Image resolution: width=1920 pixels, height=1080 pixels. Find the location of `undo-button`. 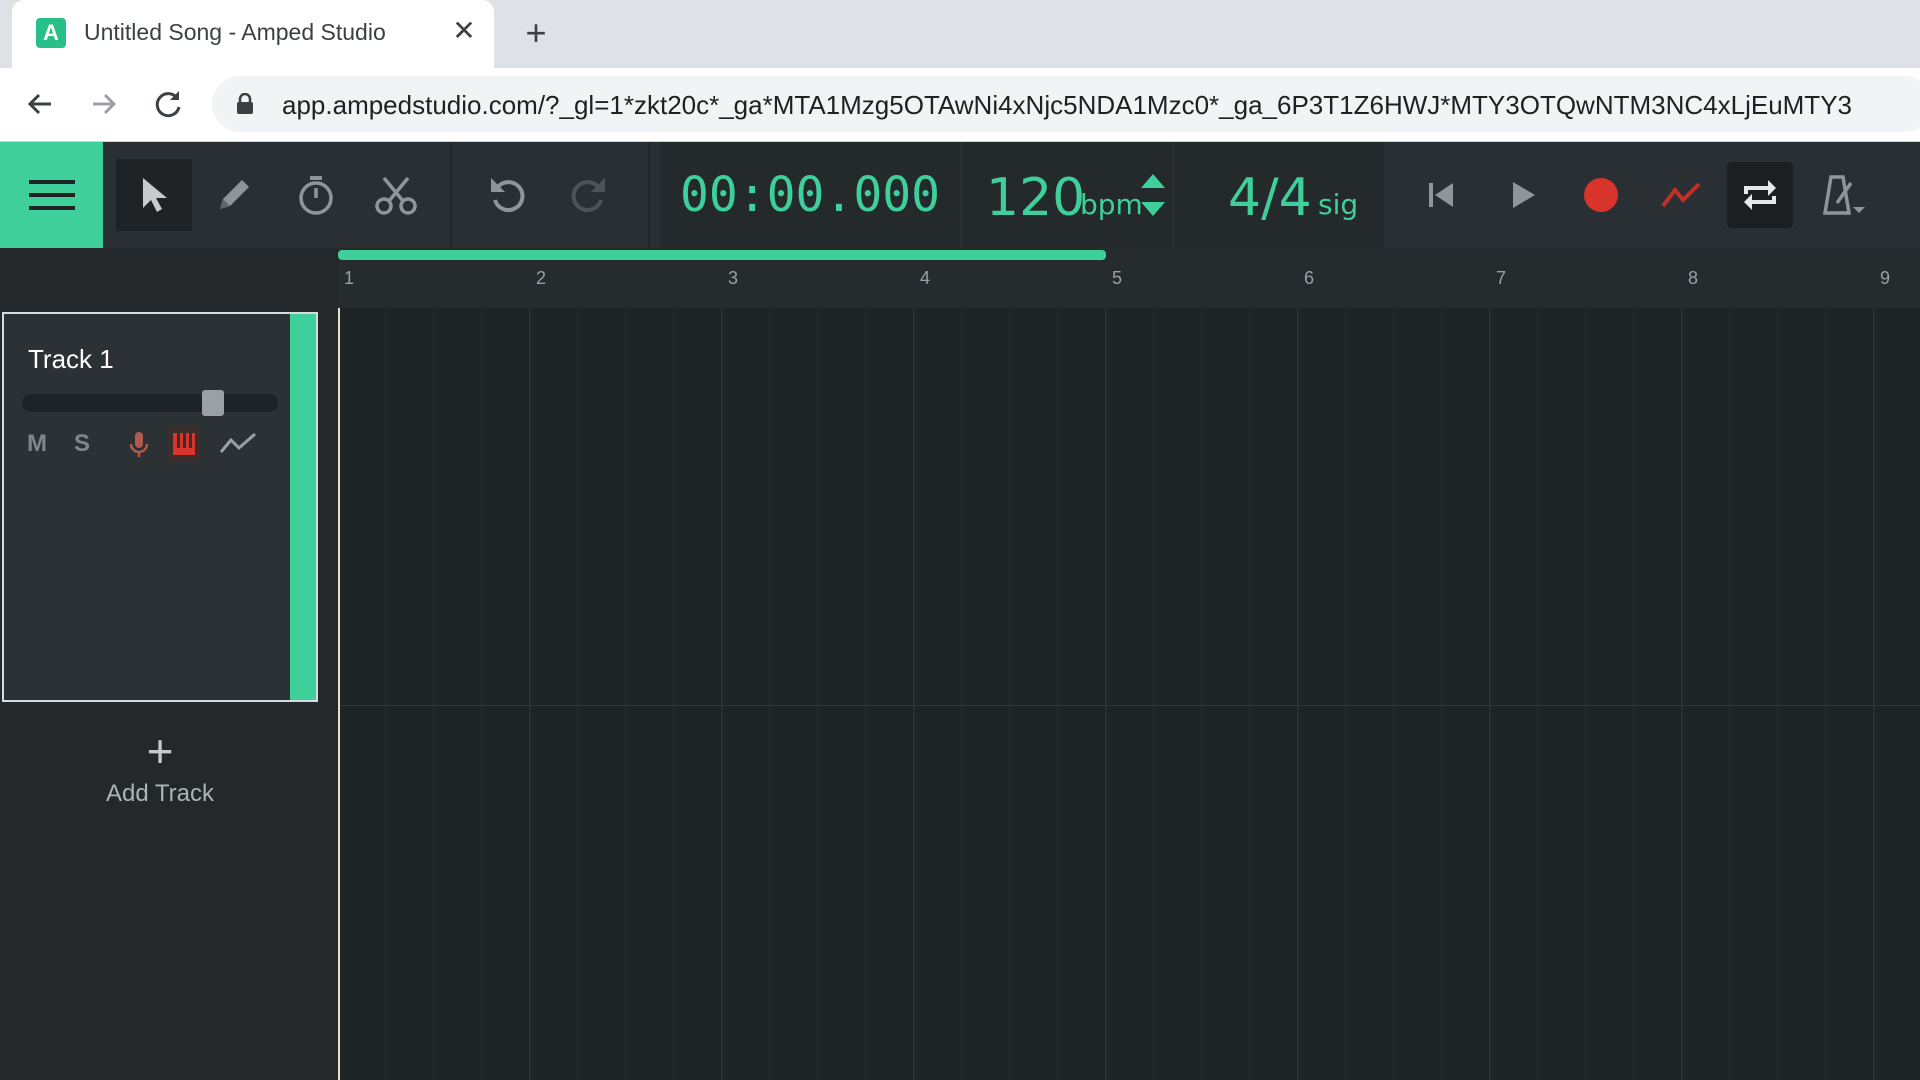

undo-button is located at coordinates (508, 195).